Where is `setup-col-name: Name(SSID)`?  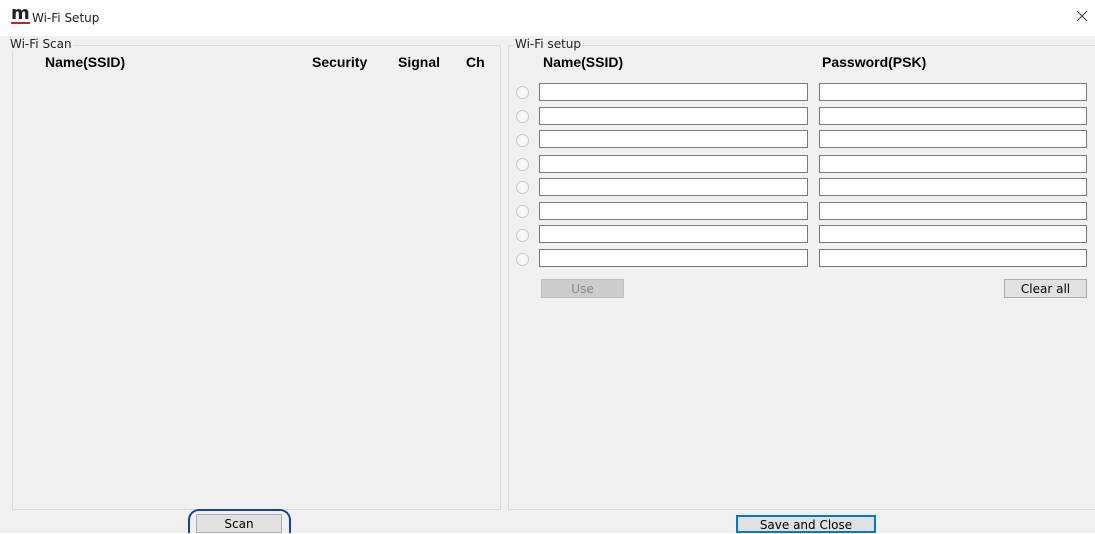 setup-col-name: Name(SSID) is located at coordinates (583, 62).